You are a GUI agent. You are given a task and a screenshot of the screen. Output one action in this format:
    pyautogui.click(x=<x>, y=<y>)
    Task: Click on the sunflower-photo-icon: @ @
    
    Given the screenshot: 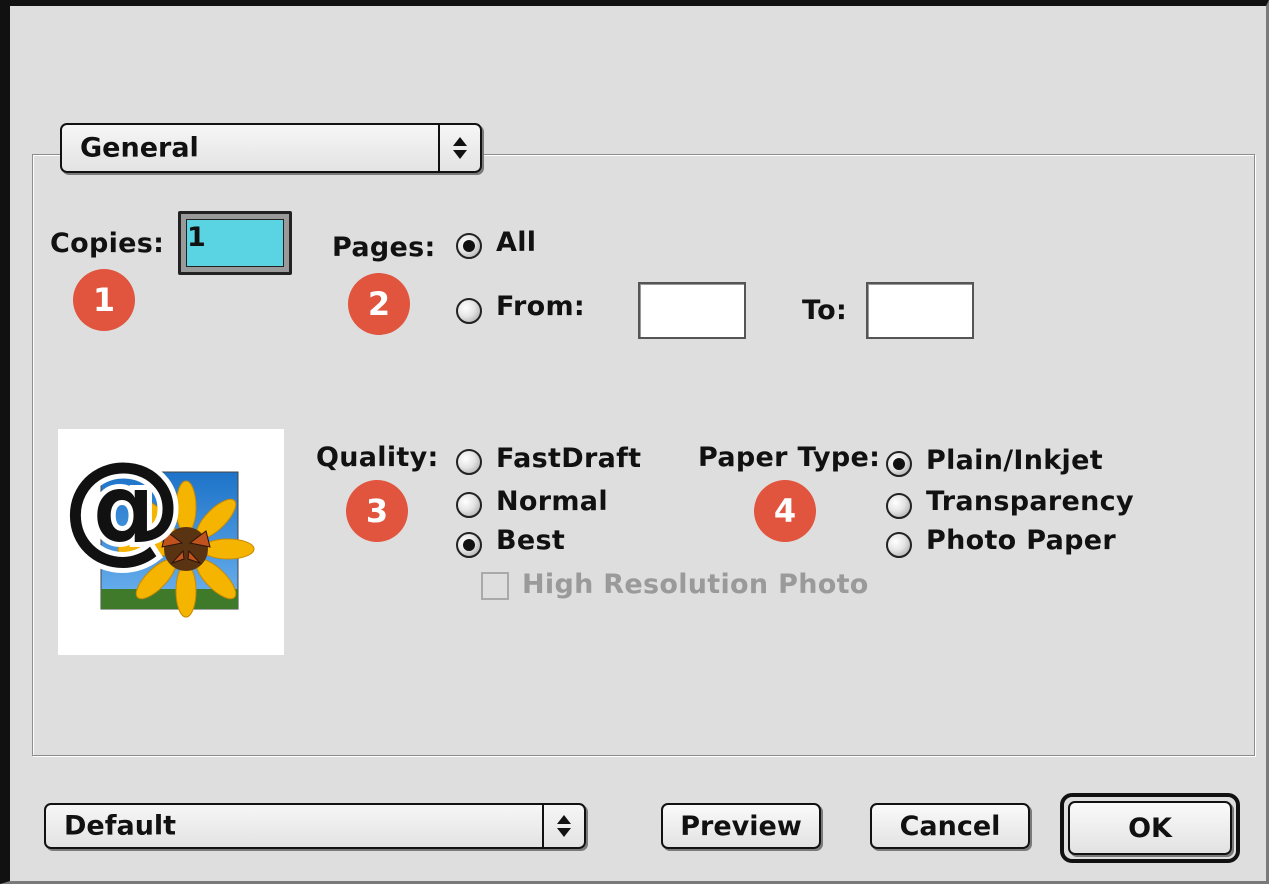 What is the action you would take?
    pyautogui.click(x=156, y=525)
    